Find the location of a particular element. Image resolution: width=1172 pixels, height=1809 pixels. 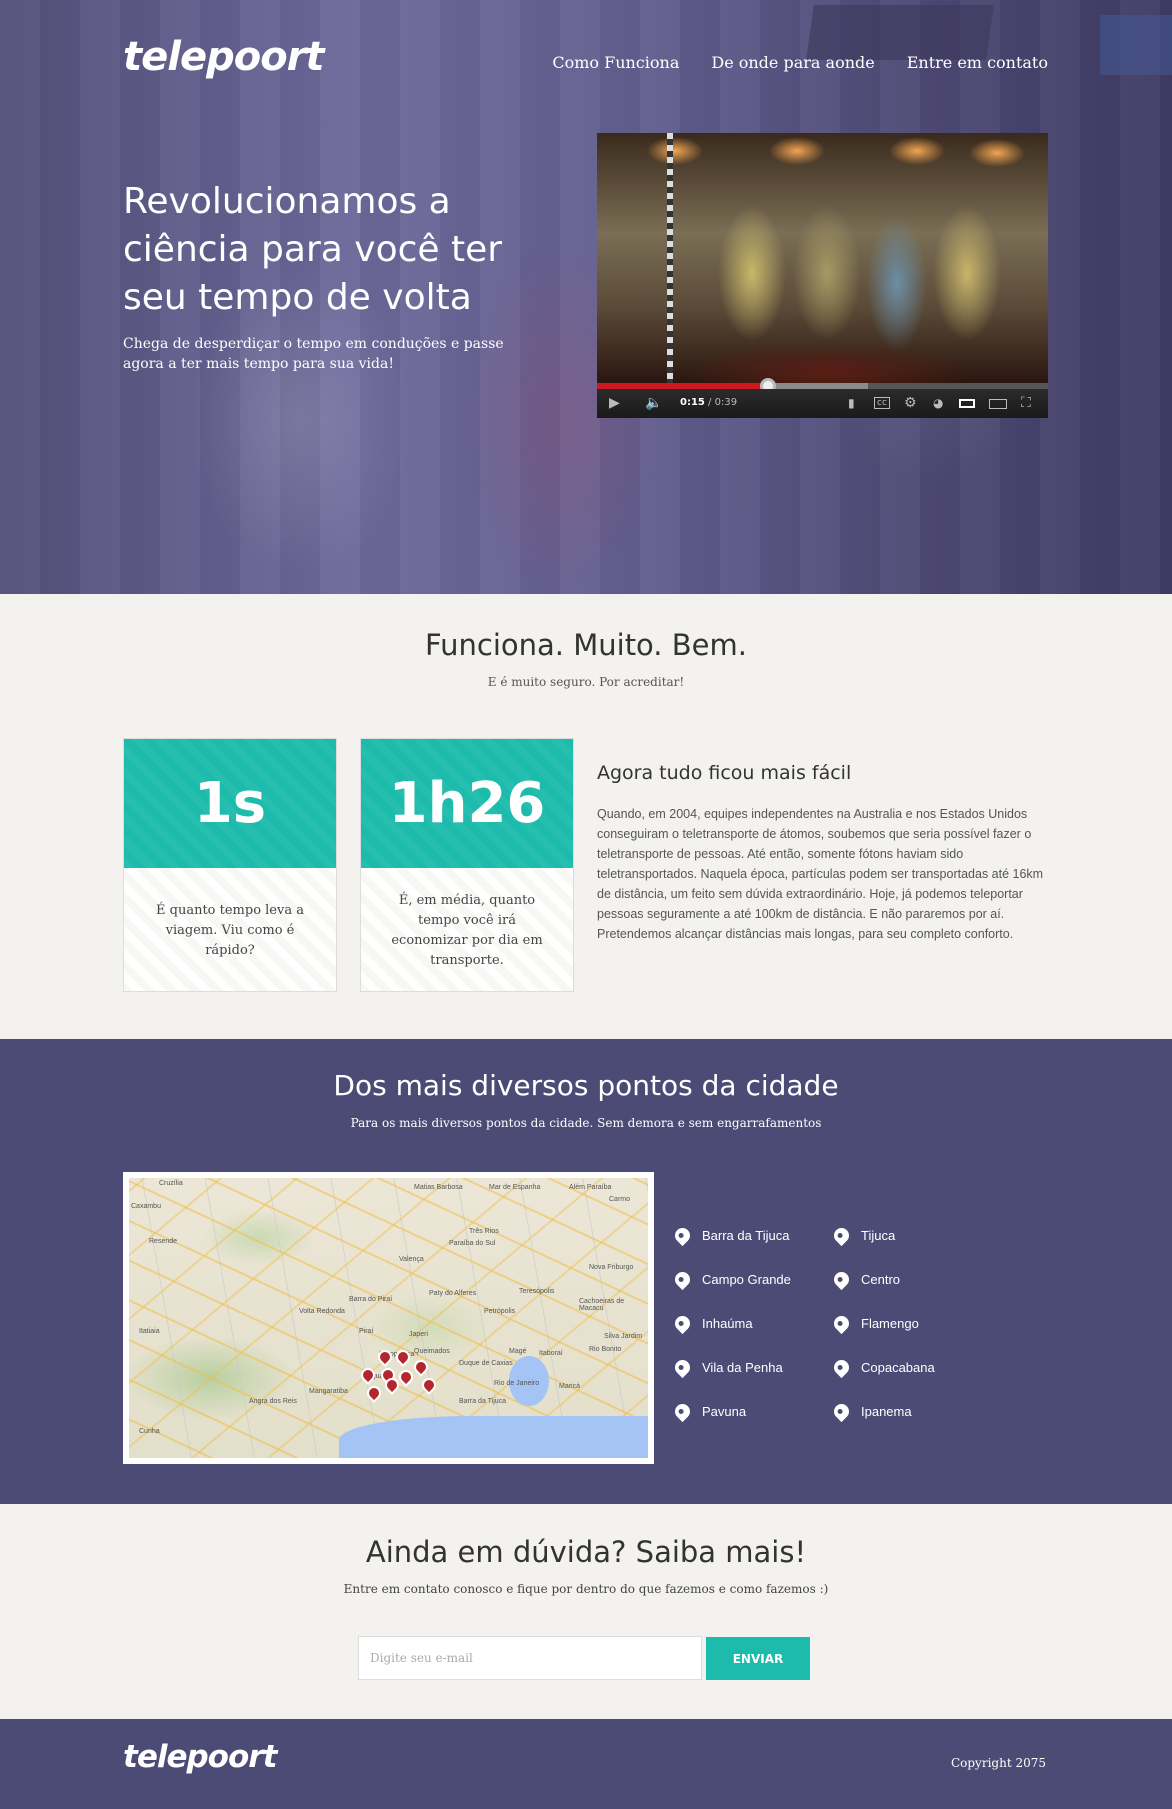

settings-icon: ⚙ is located at coordinates (910, 403).